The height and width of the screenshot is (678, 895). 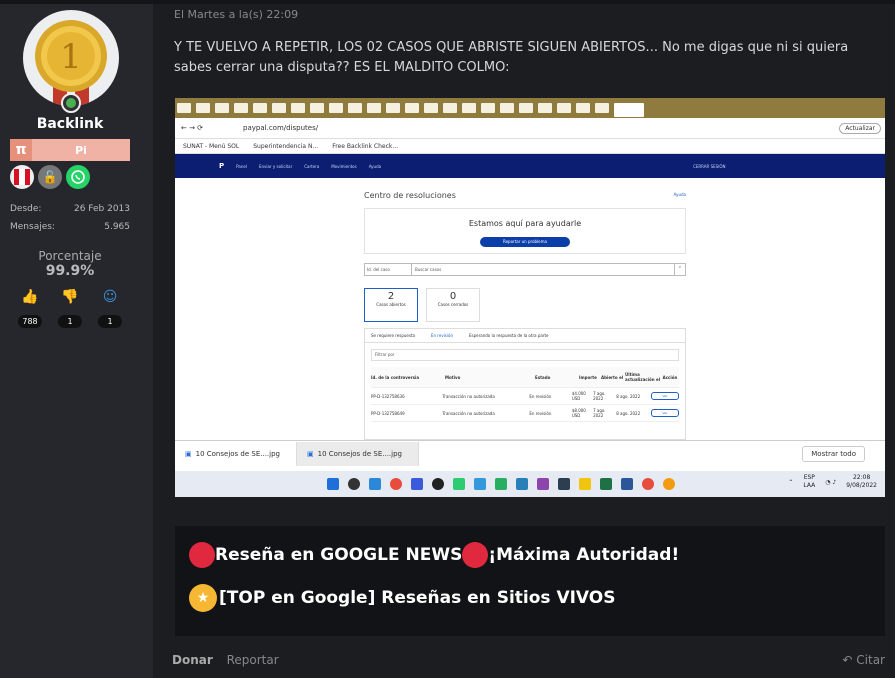 I want to click on update-button: Actualizar, so click(x=860, y=128).